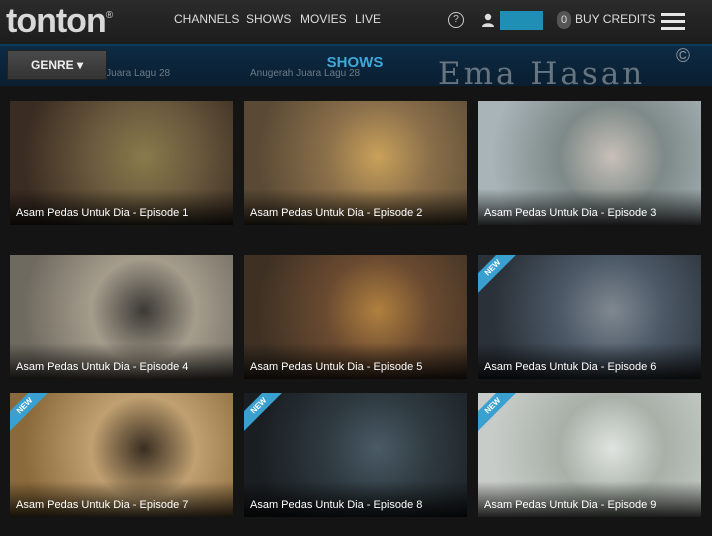  Describe the element at coordinates (673, 23) in the screenshot. I see `hamburger-menu-icon` at that location.